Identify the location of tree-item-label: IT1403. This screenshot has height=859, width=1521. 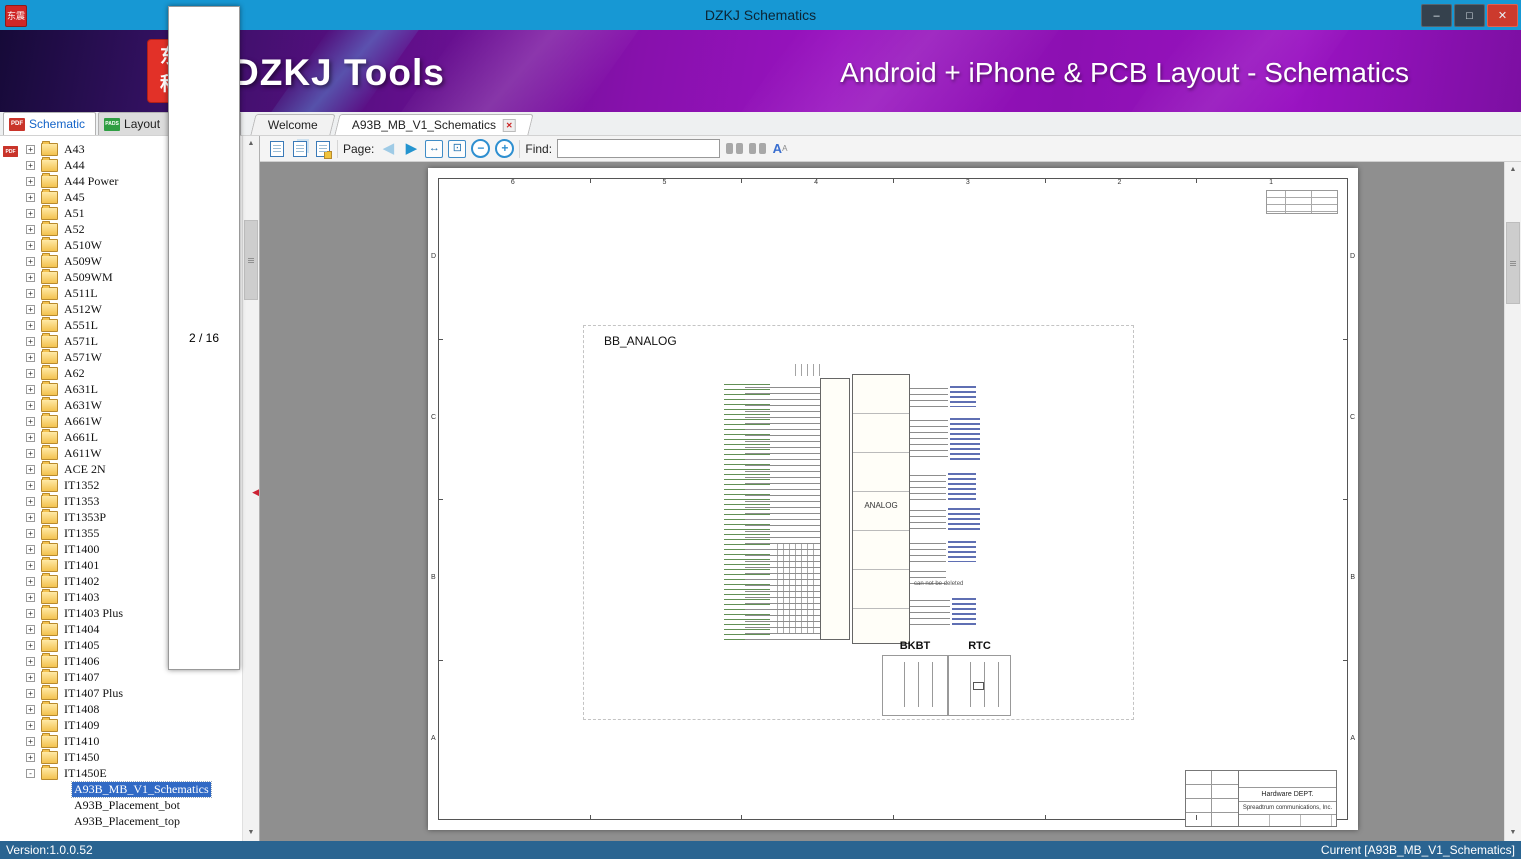
(82, 596).